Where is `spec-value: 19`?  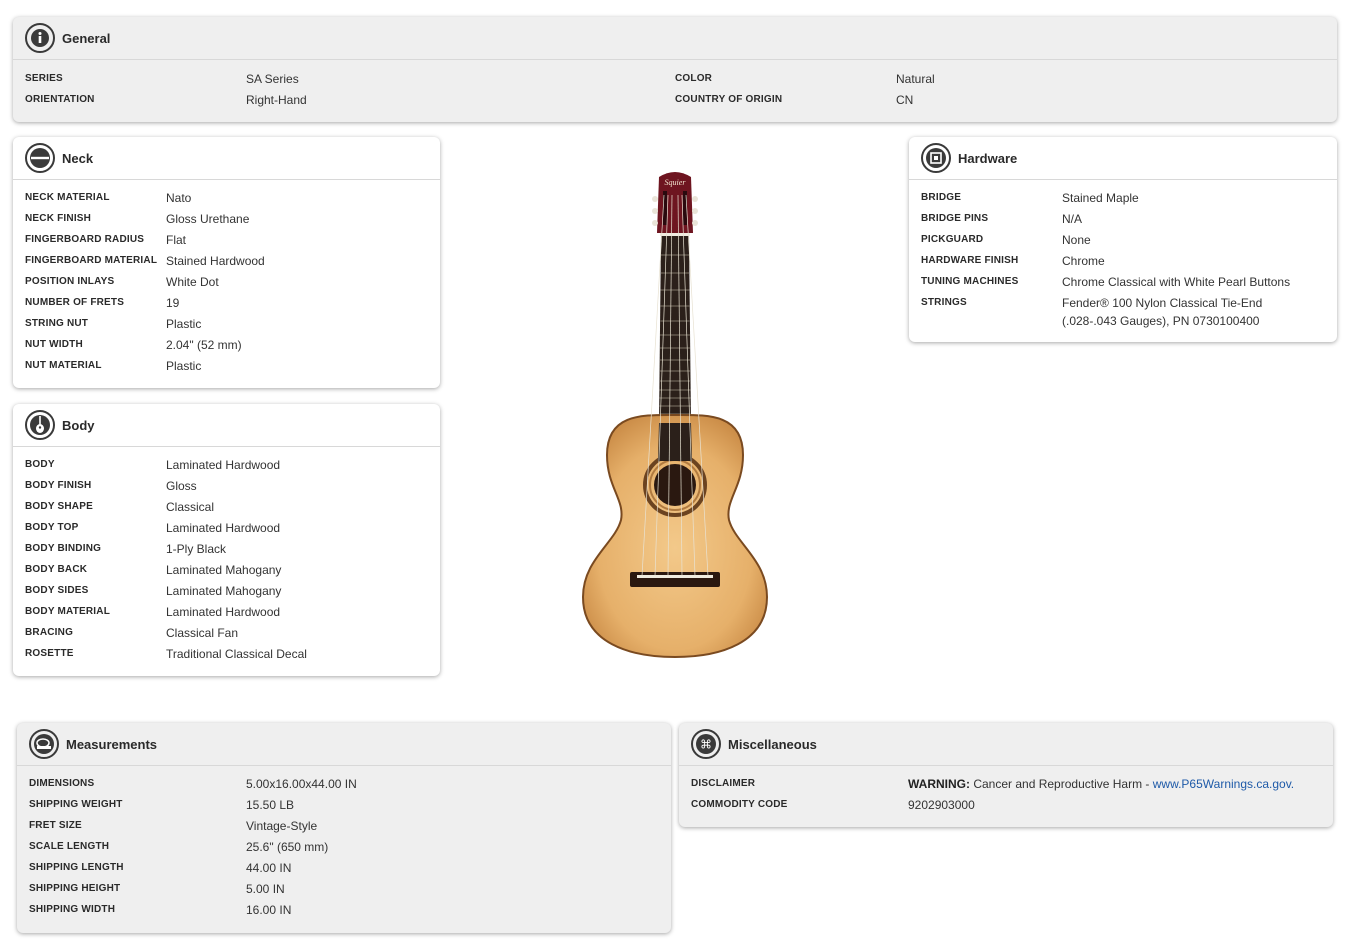
spec-value: 19 is located at coordinates (173, 303).